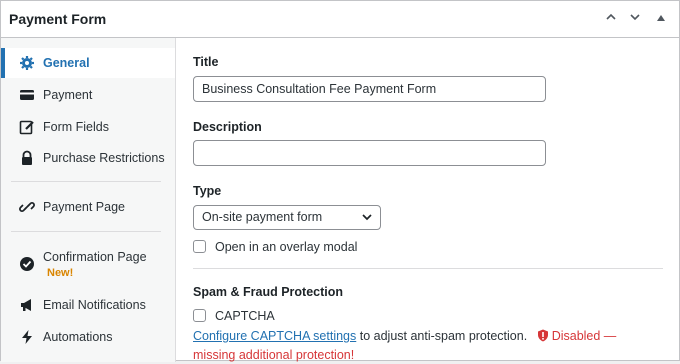 The width and height of the screenshot is (680, 364). I want to click on sidebar-item-label: Automations, so click(78, 337).